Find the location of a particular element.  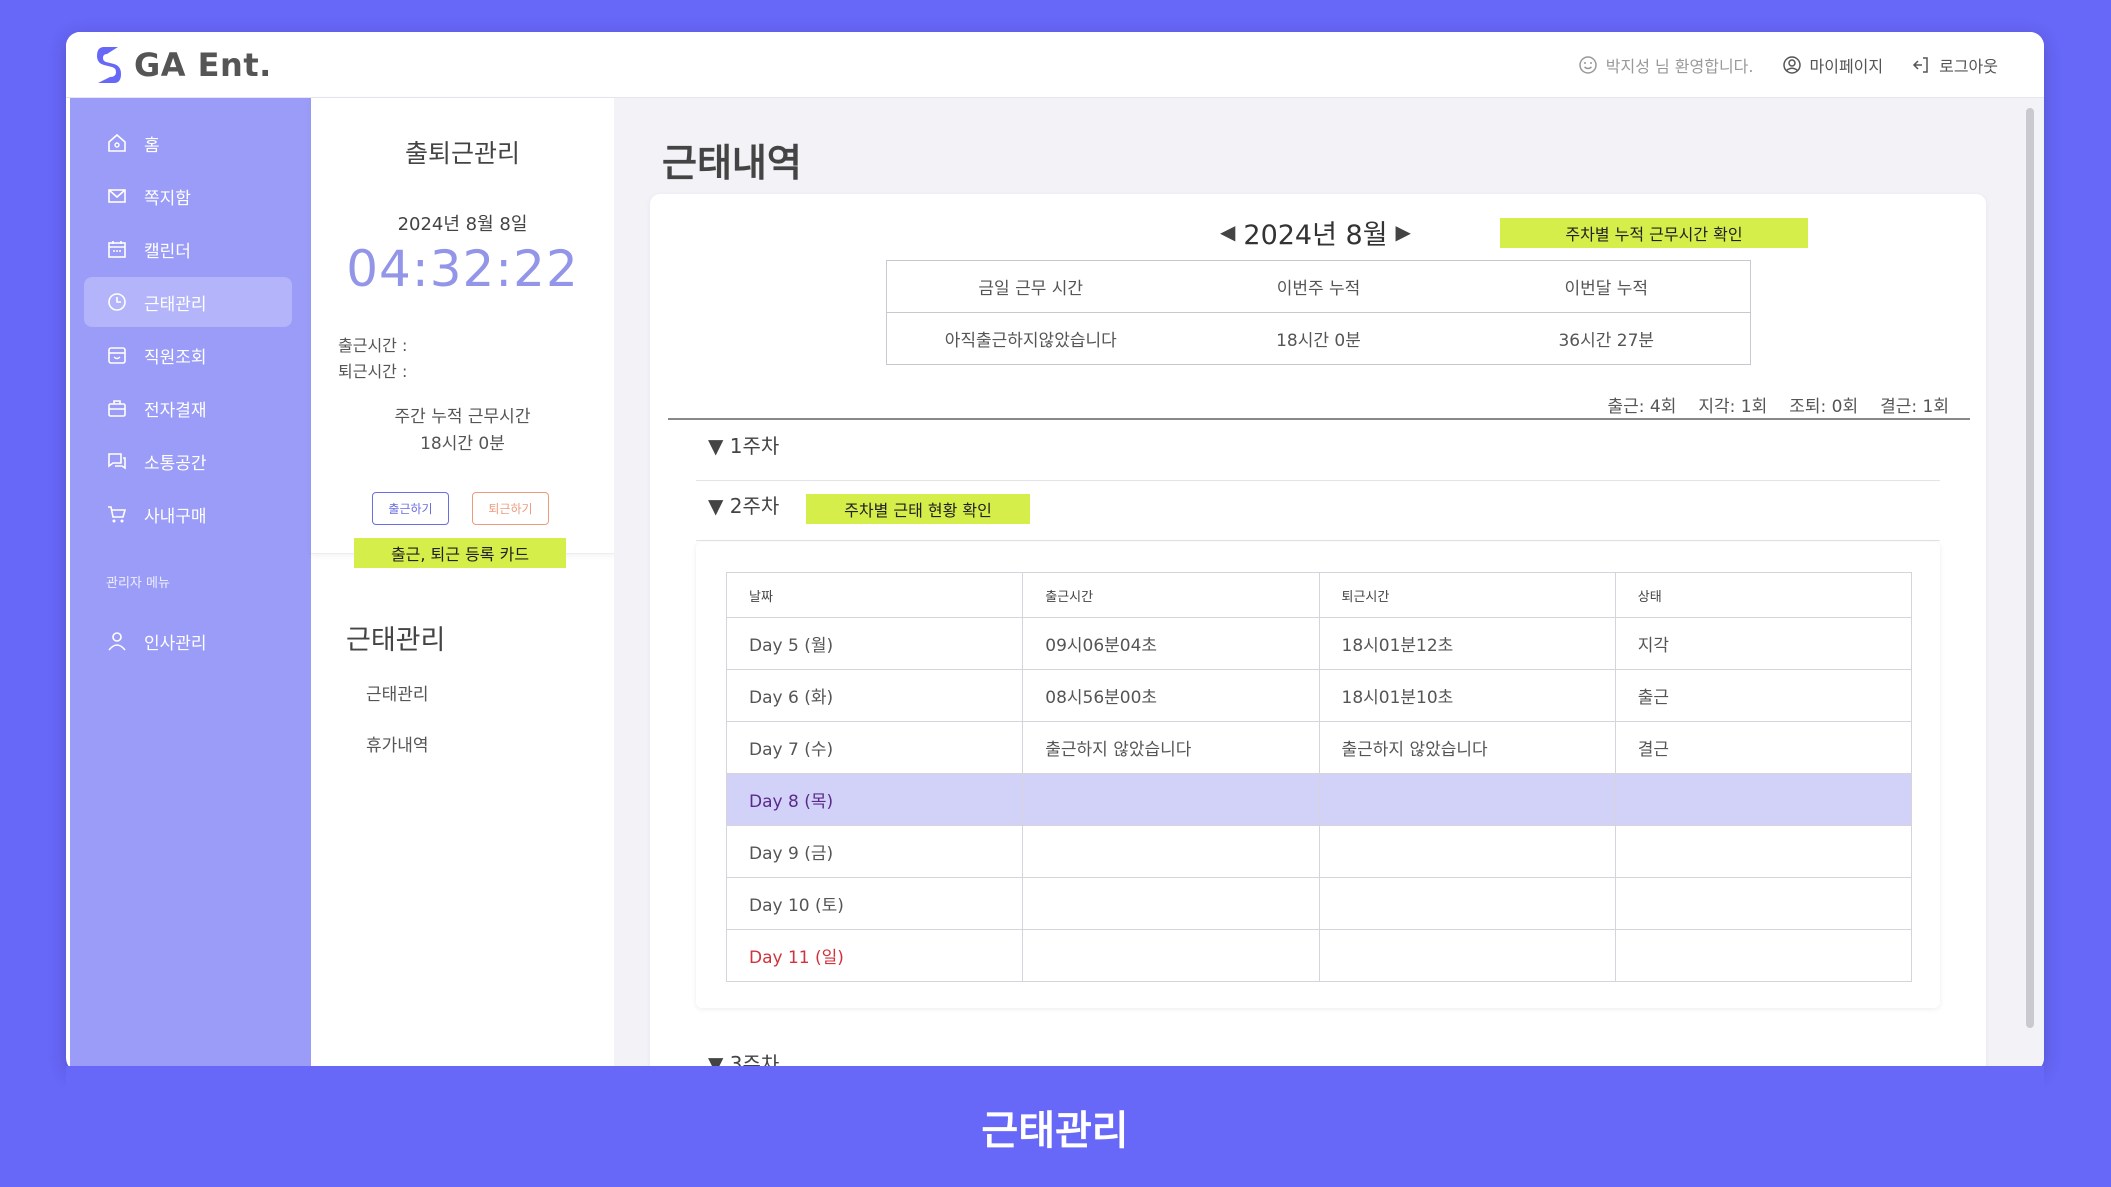

column-header: 날짜 is located at coordinates (874, 595).